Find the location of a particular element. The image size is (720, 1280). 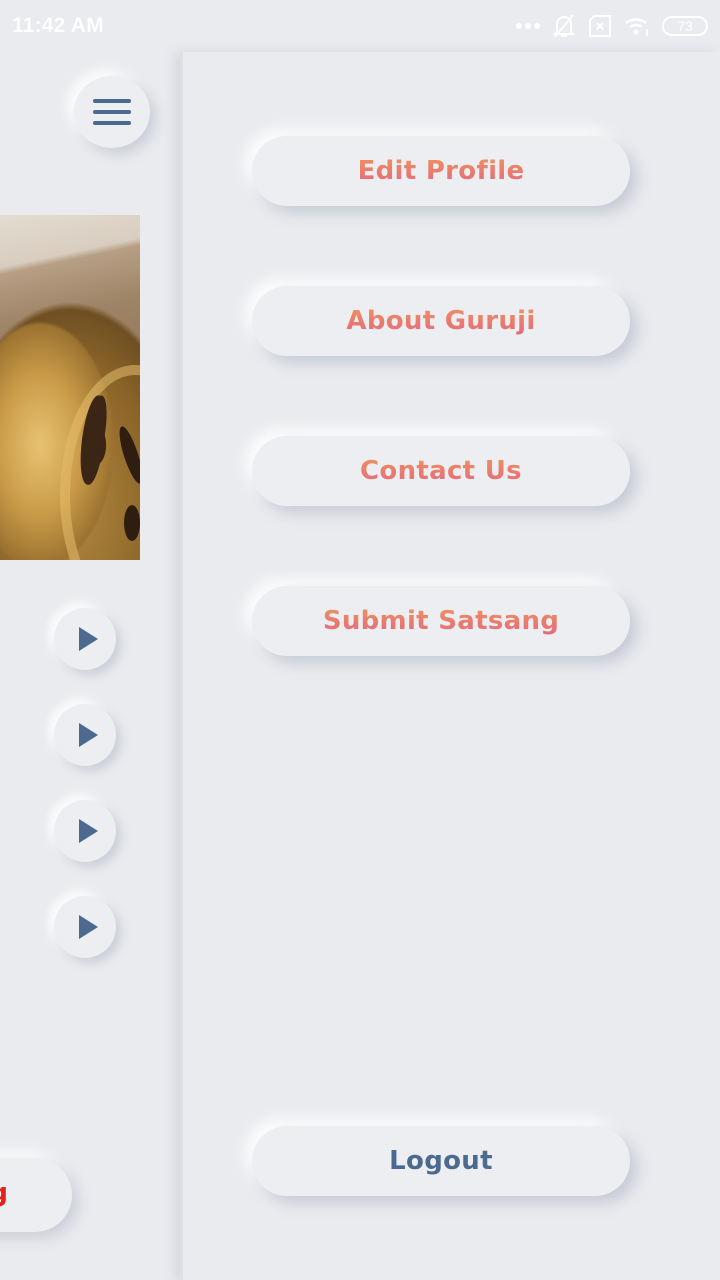

bottom-action-button: g is located at coordinates (36, 1195).